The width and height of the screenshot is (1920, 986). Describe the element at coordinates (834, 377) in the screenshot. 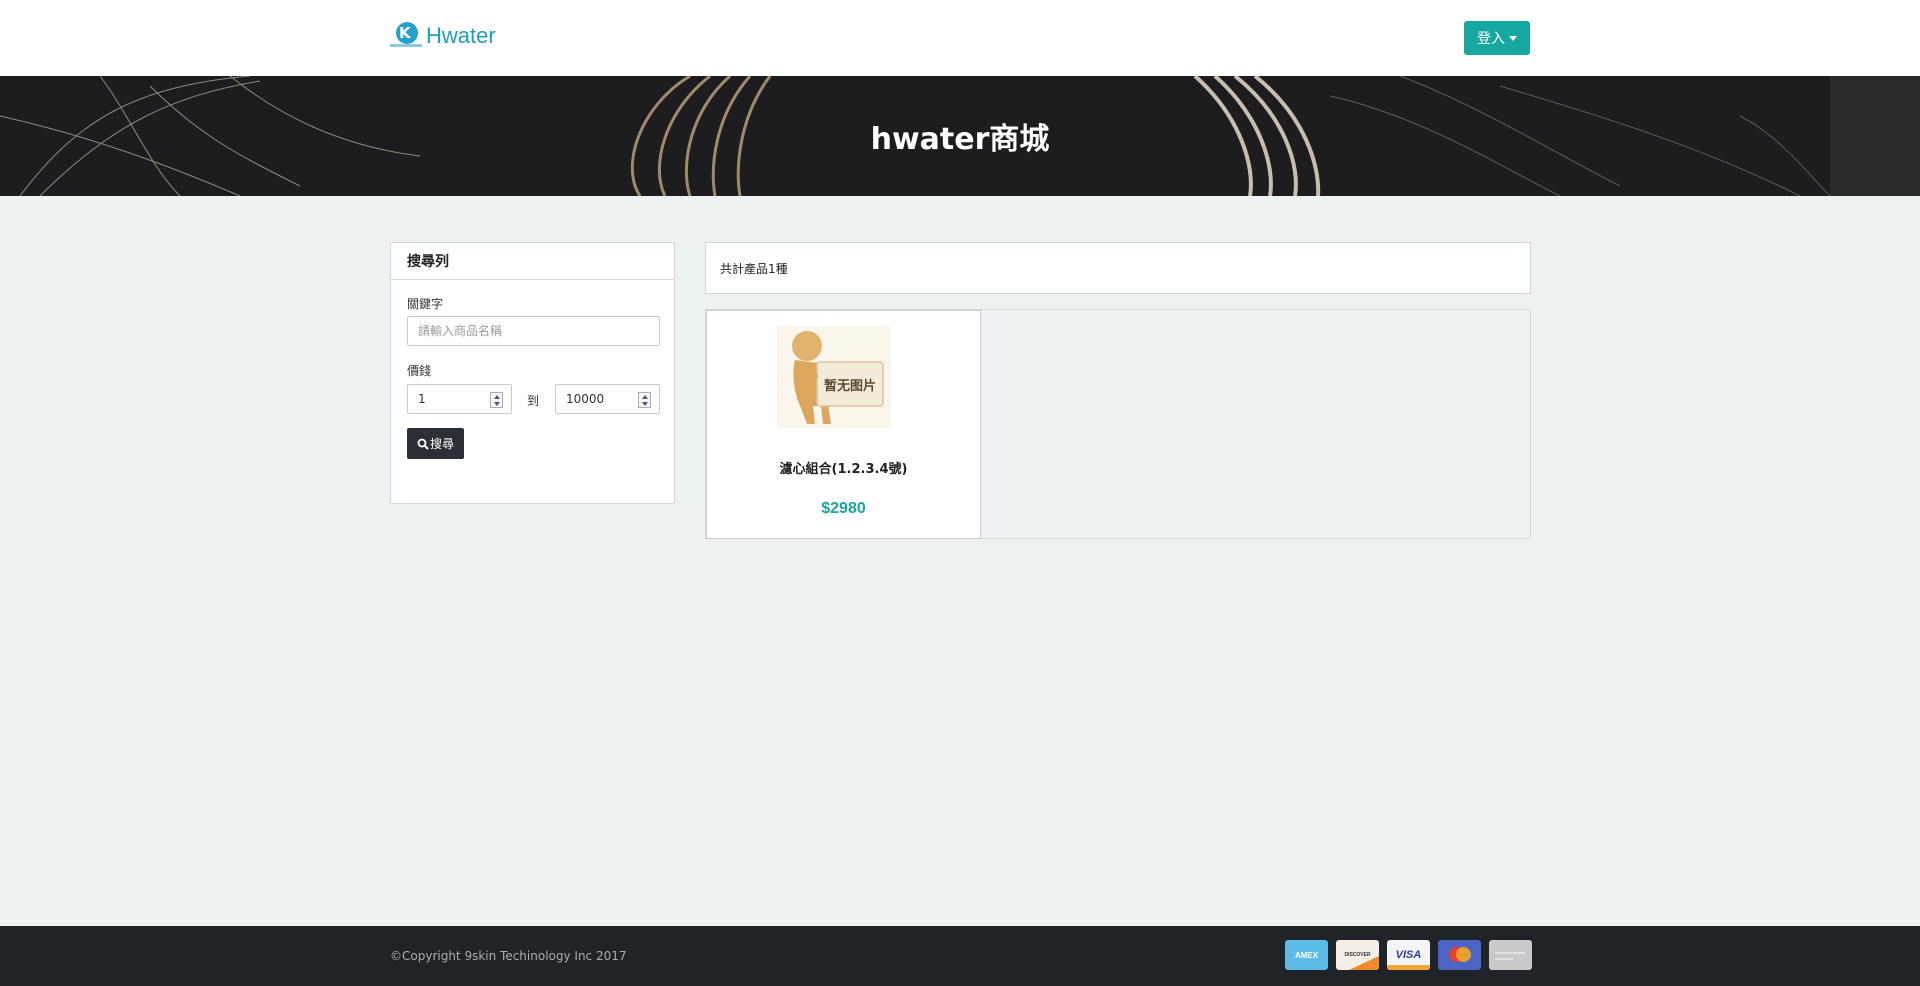

I see `no-image-placeholder: 暂无图片` at that location.